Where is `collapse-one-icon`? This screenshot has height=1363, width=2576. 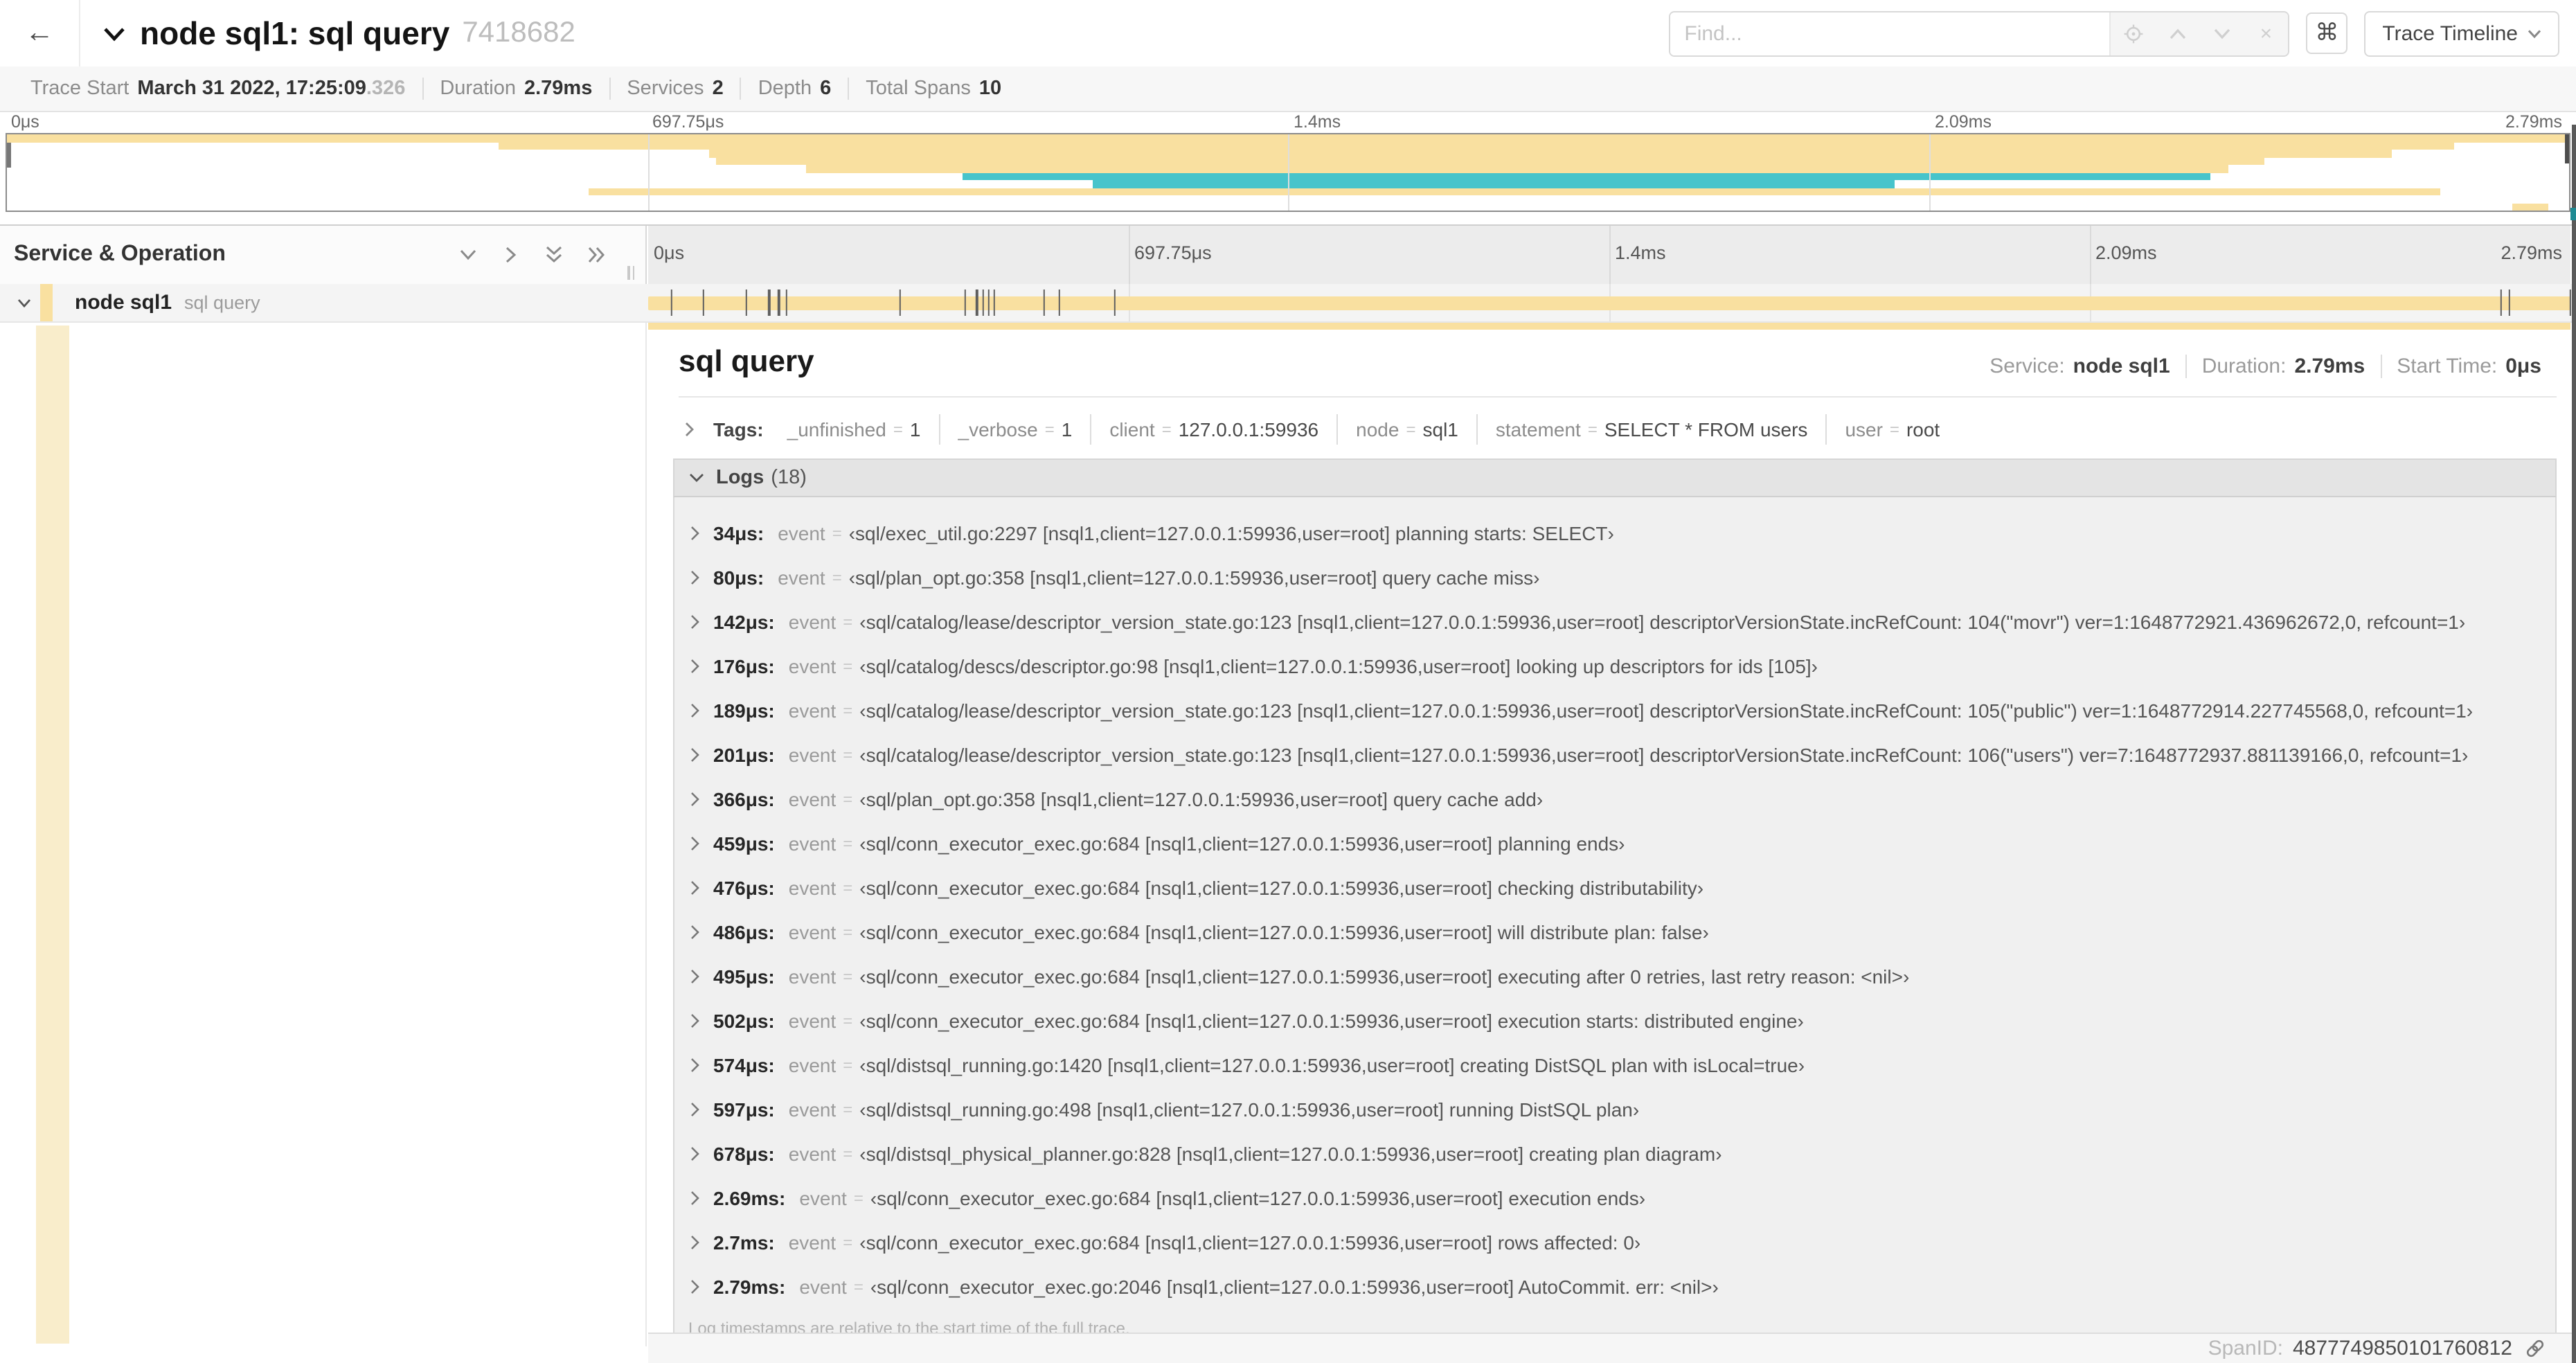
collapse-one-icon is located at coordinates (468, 255).